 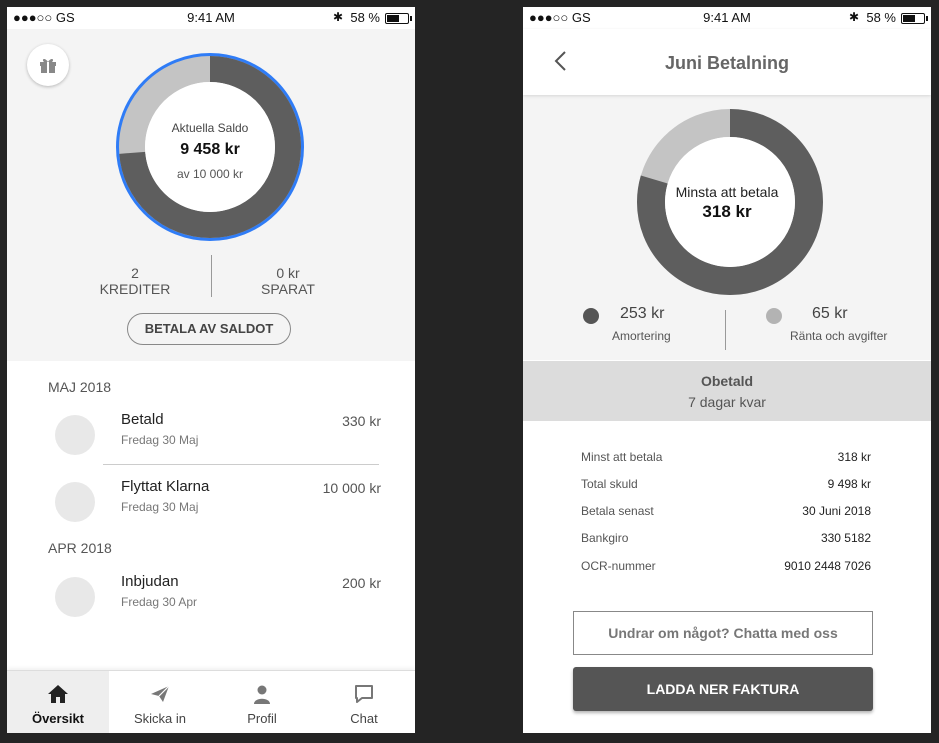 I want to click on legend-label: Amortering, so click(x=641, y=336).